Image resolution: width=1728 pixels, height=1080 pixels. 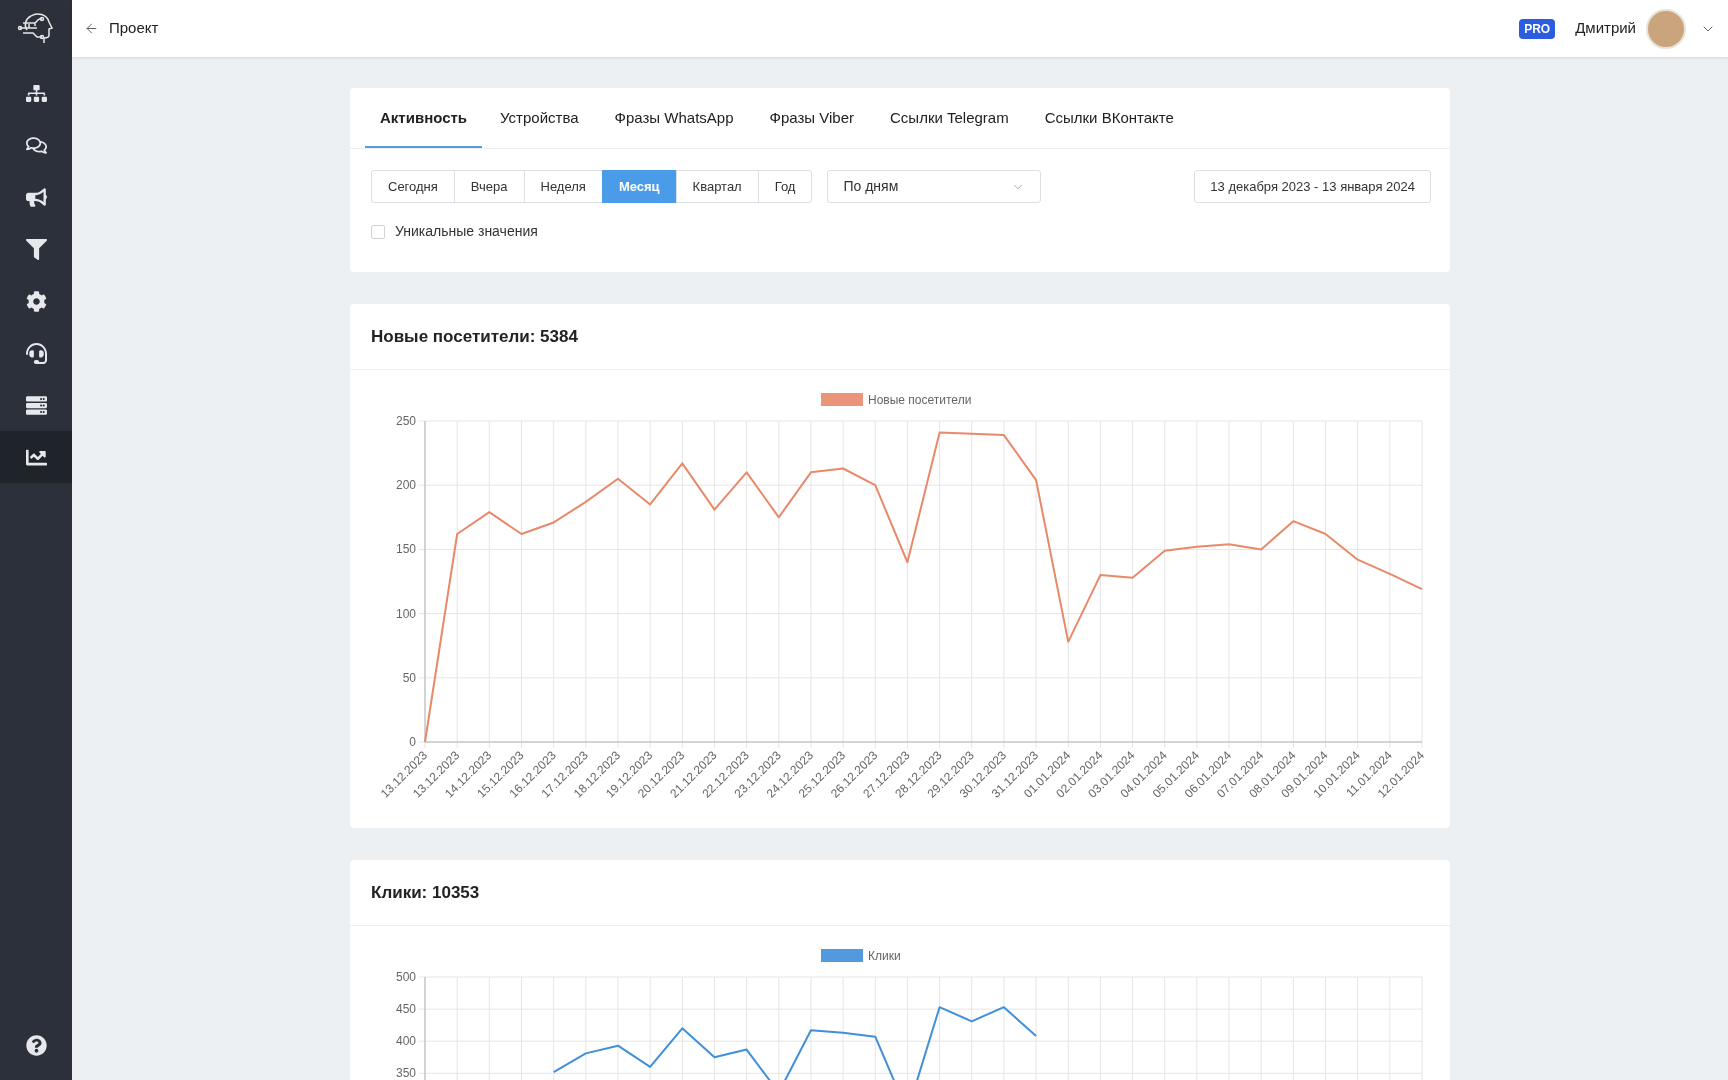 I want to click on legend-label: Клики, so click(x=884, y=956).